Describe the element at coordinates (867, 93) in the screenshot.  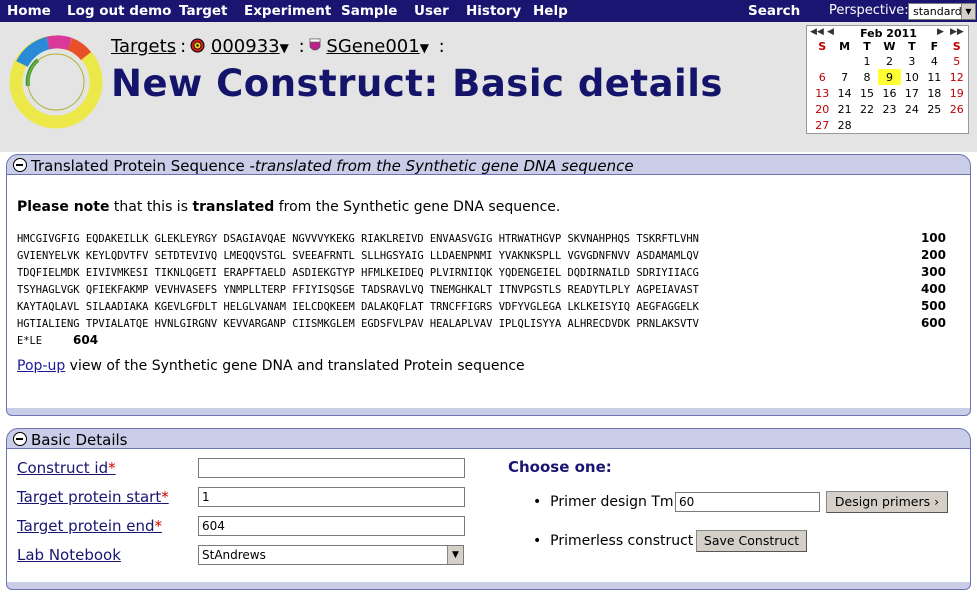
I see `calendar-day: 15` at that location.